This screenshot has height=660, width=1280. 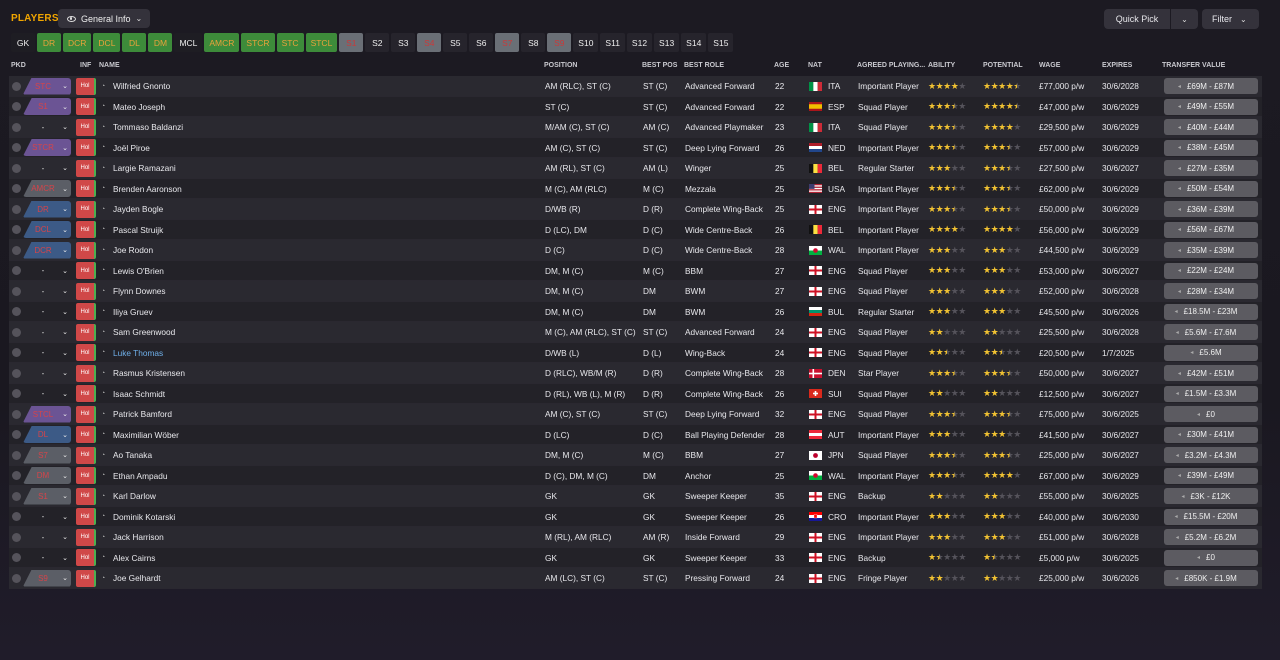 What do you see at coordinates (781, 65) in the screenshot?
I see `col-age: AGE` at bounding box center [781, 65].